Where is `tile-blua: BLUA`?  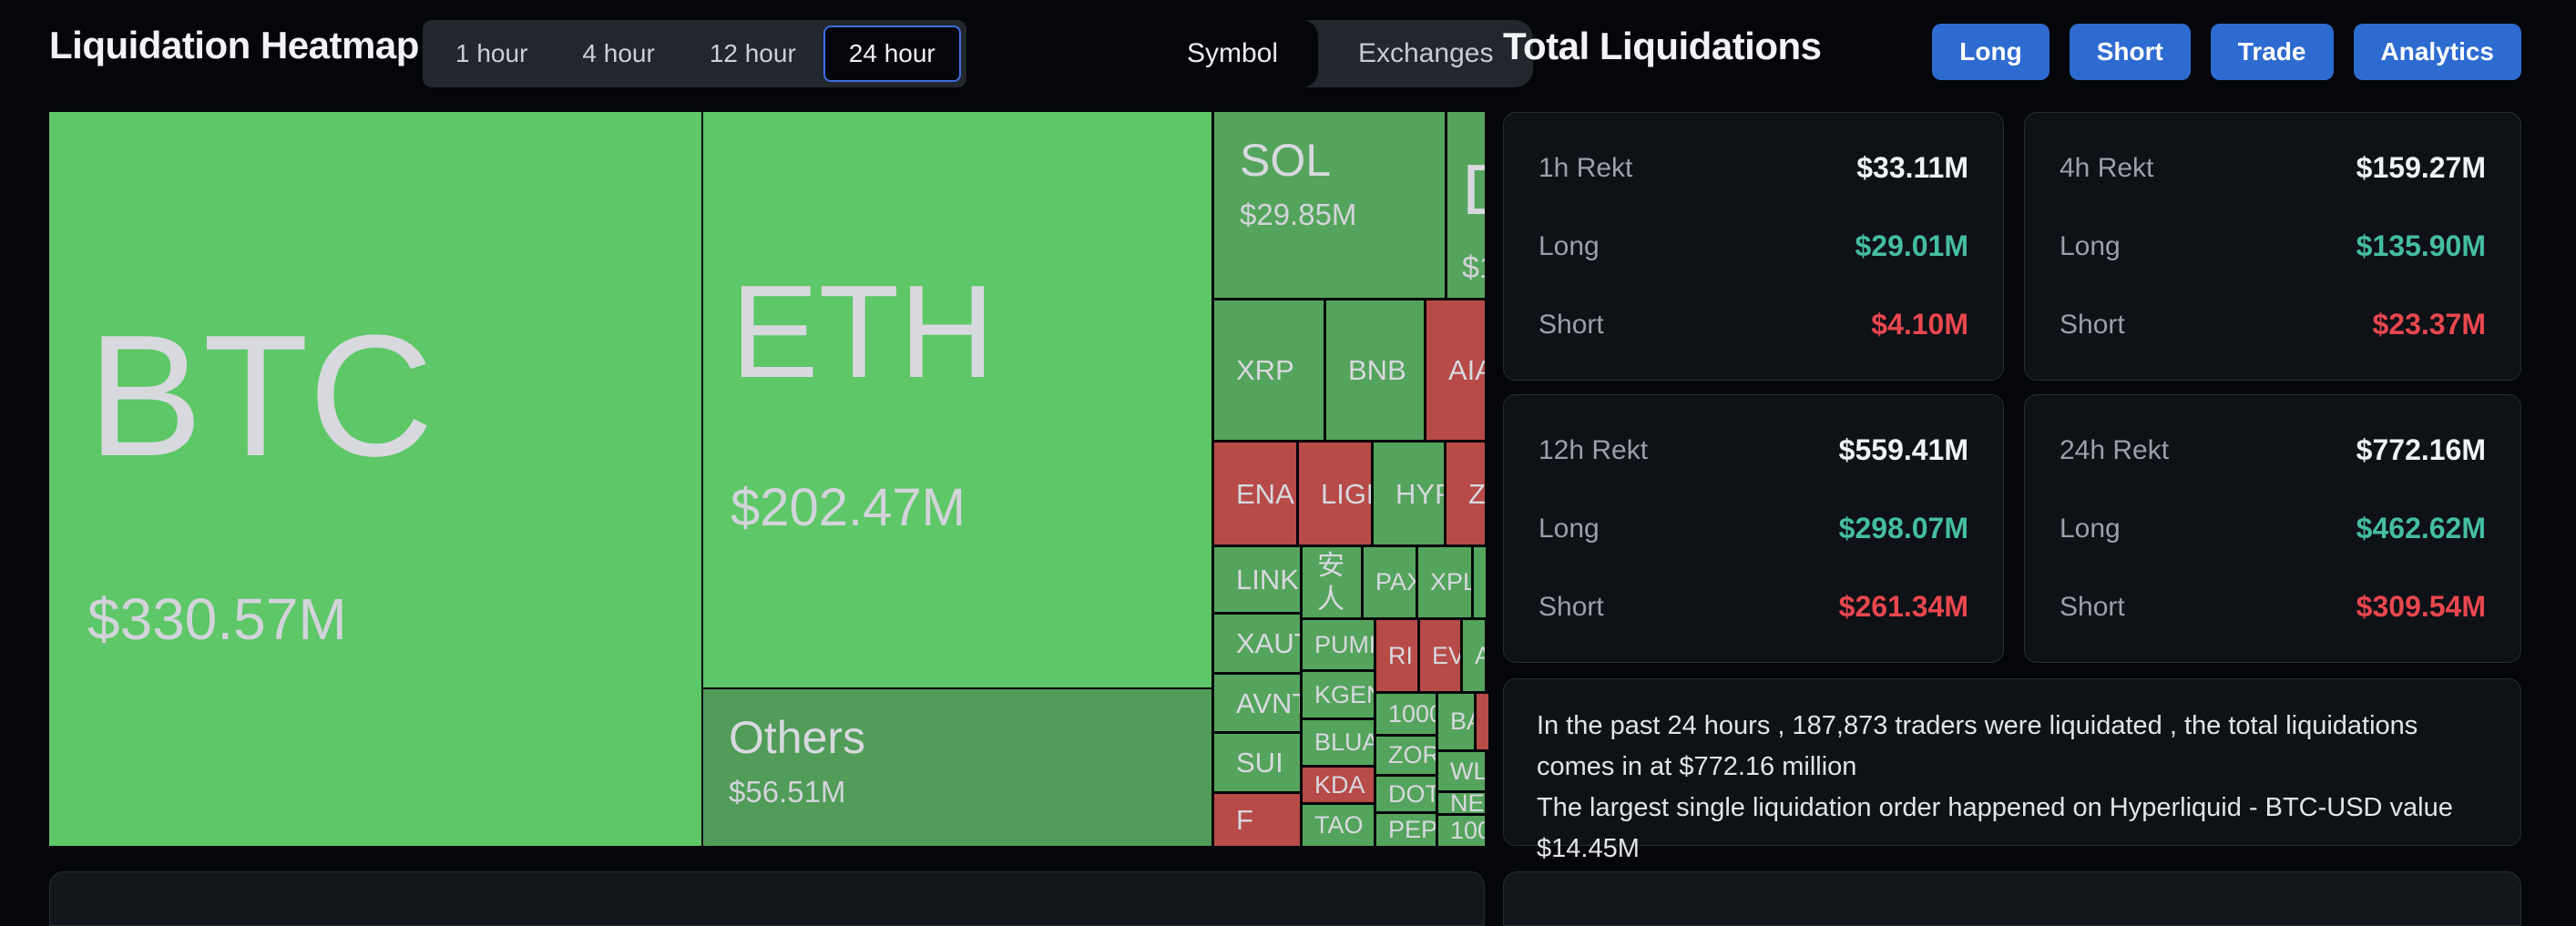 tile-blua: BLUA is located at coordinates (1338, 742).